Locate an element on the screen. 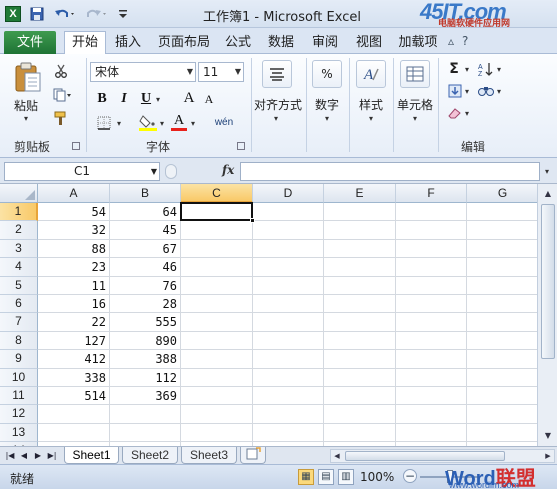 This screenshot has width=557, height=489. formula-bar-resize-handle is located at coordinates (171, 171).